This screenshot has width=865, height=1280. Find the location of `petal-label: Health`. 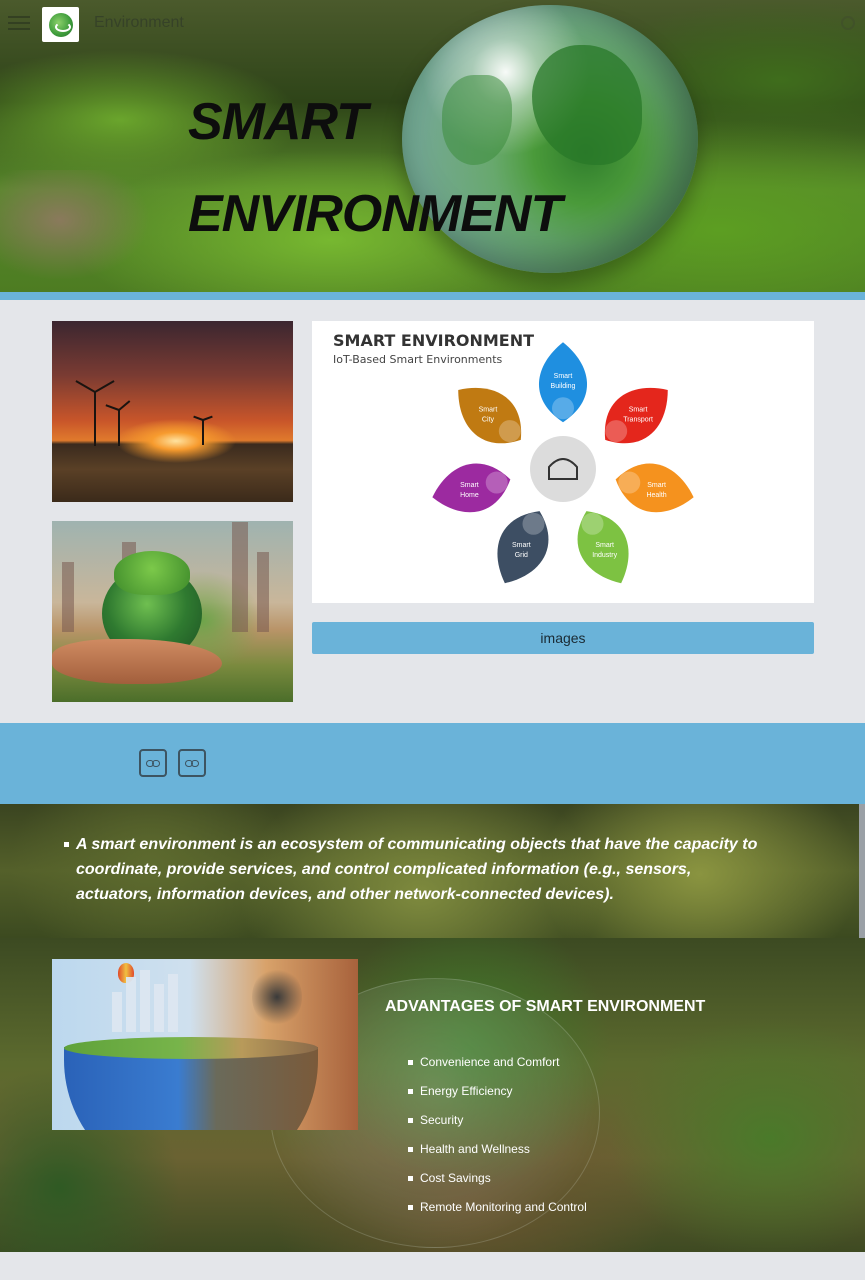

petal-label: Health is located at coordinates (656, 495).